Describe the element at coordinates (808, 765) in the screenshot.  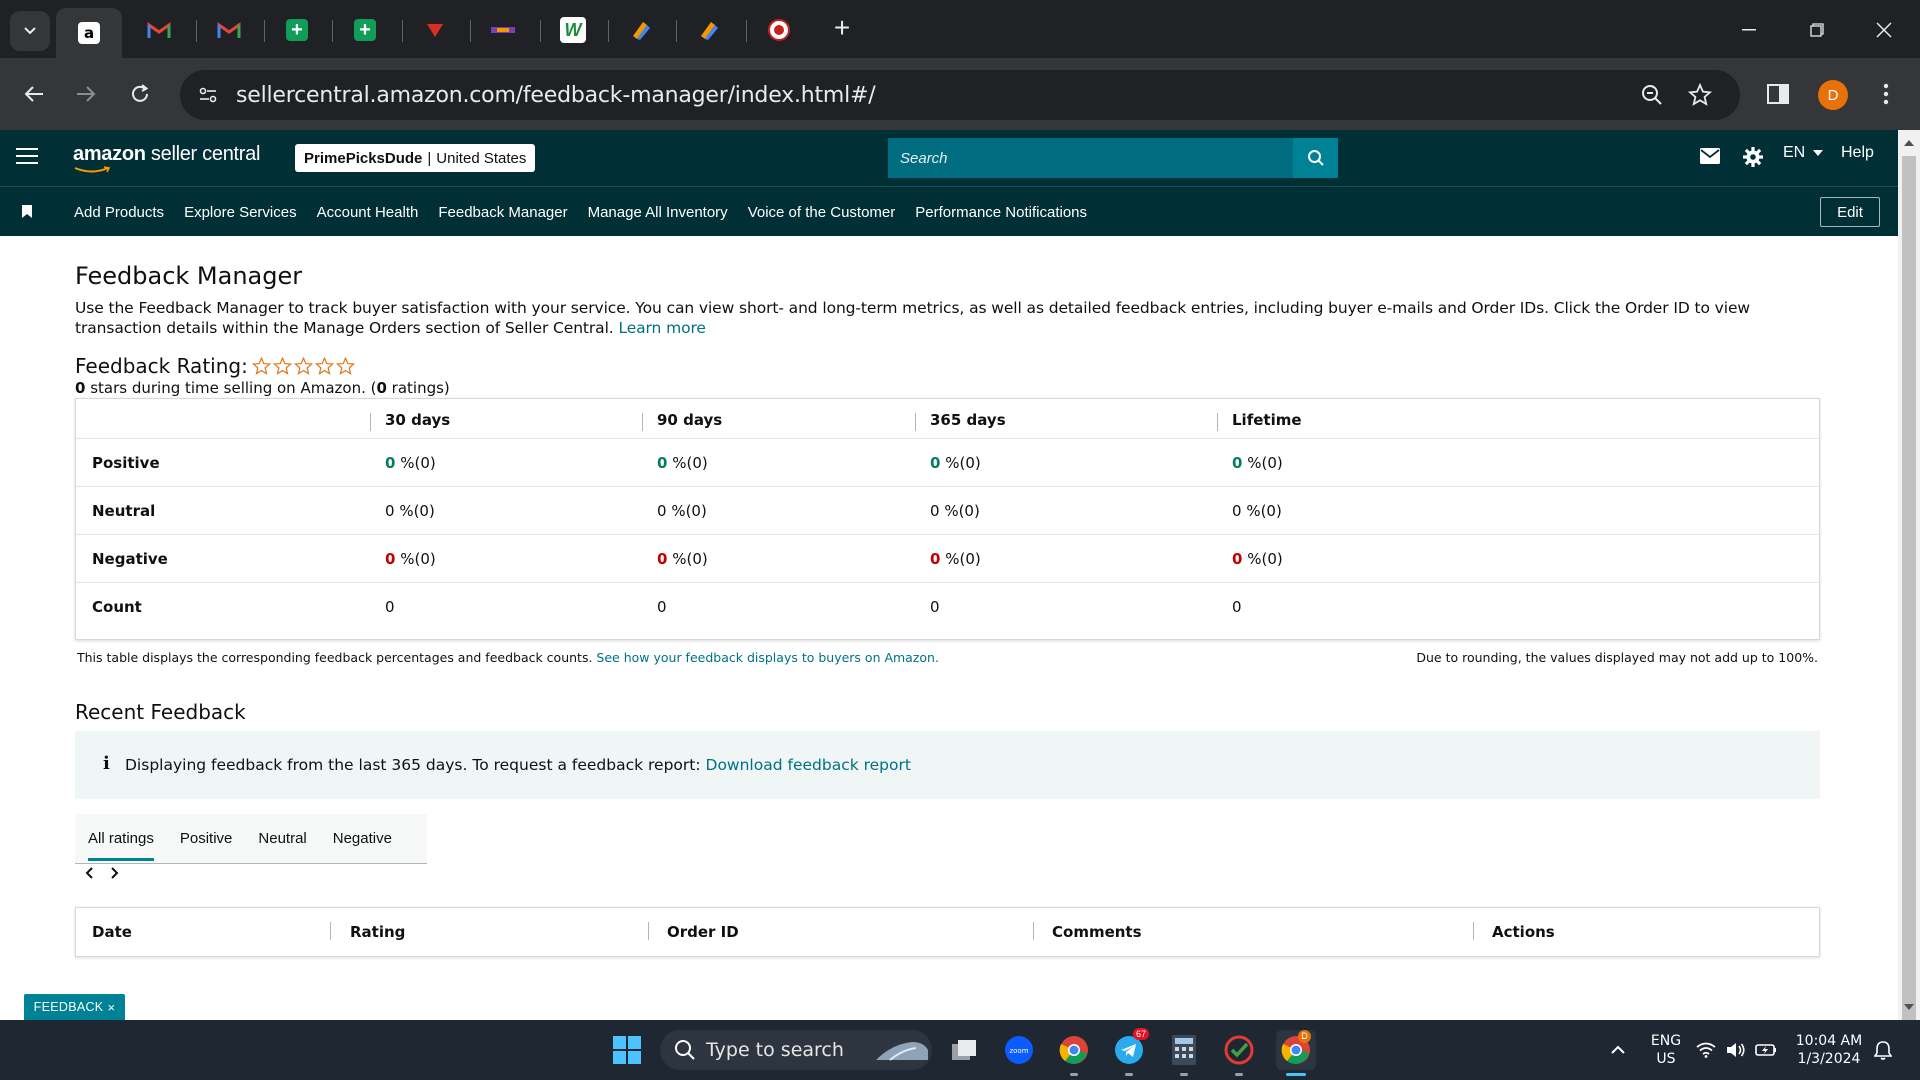
I see `download-feedback-report-link: Download feedback report` at that location.